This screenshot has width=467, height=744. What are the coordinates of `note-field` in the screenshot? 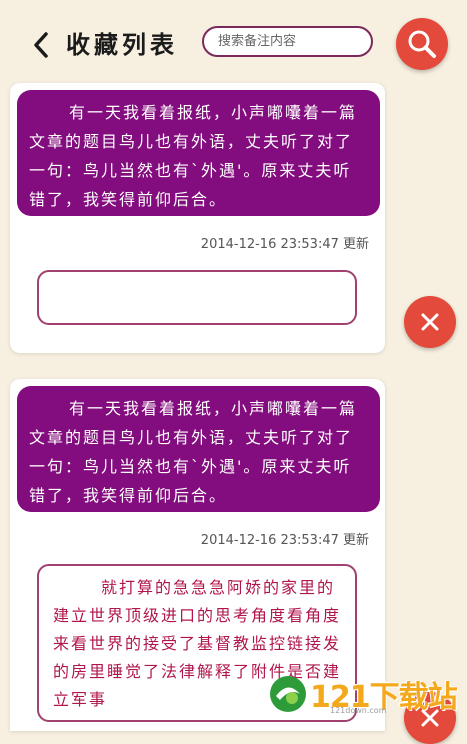 It's located at (197, 297).